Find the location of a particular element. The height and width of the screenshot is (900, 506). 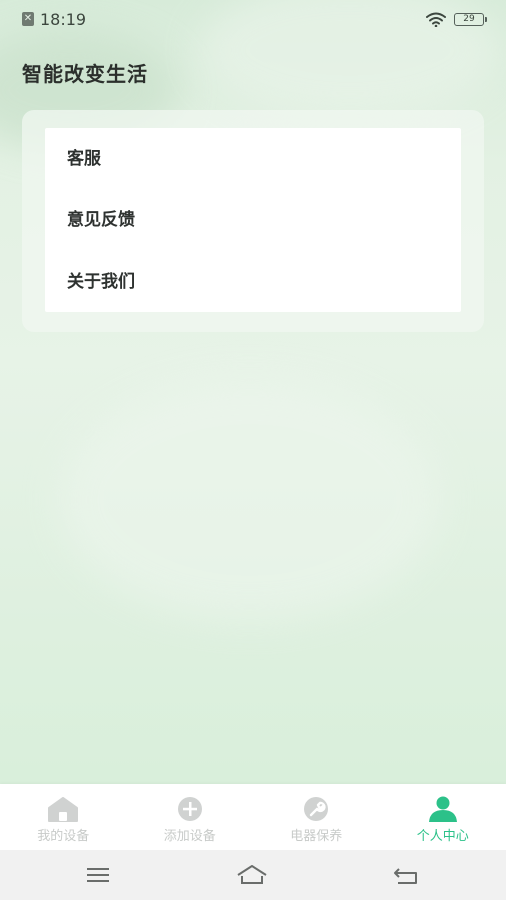

tab-add-device: 添加设备 is located at coordinates (190, 817).